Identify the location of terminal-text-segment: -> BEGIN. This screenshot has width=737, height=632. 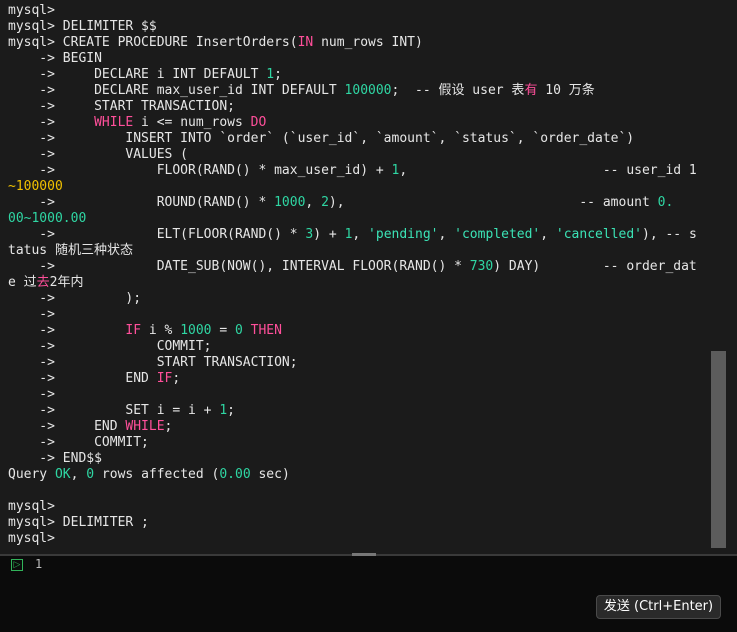
(55, 58).